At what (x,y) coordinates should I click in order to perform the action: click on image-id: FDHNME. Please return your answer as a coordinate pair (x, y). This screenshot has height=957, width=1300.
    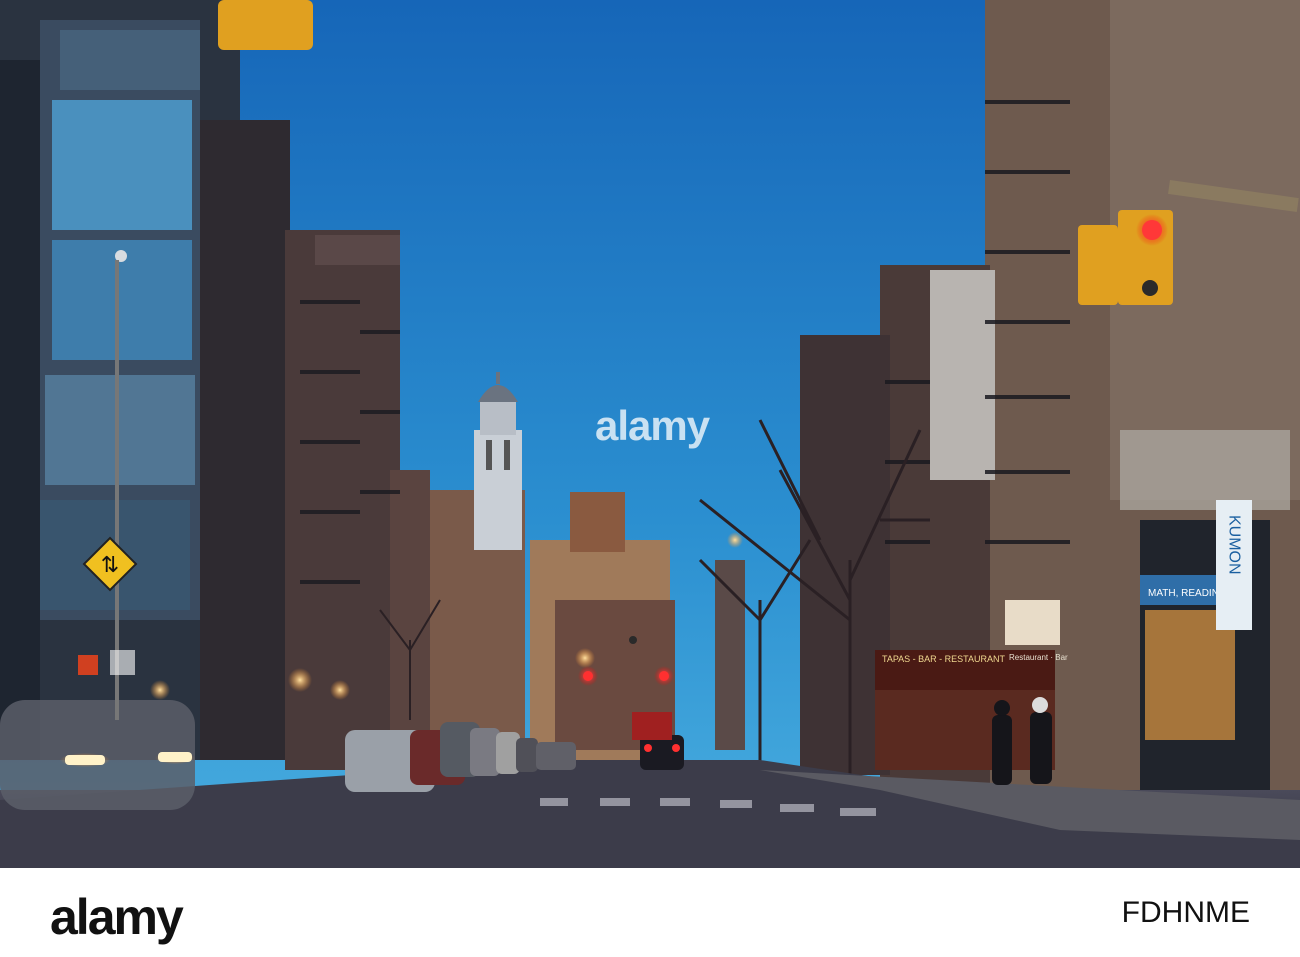
    Looking at the image, I should click on (1185, 912).